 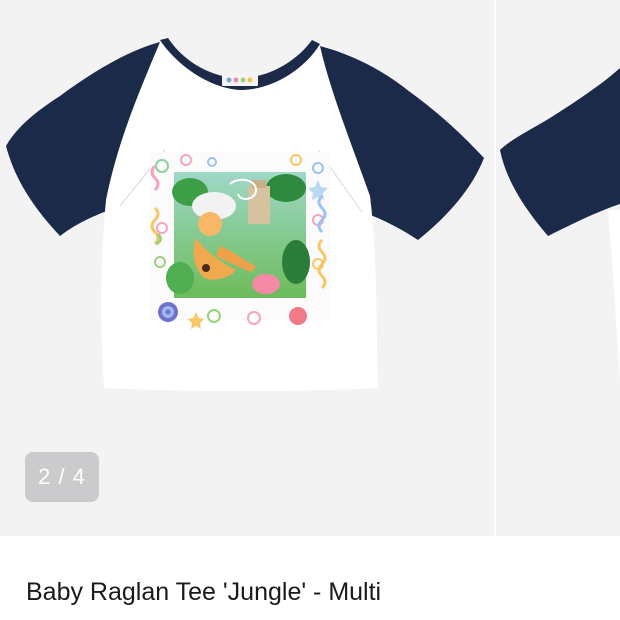 I want to click on print-artwork, so click(x=240, y=240).